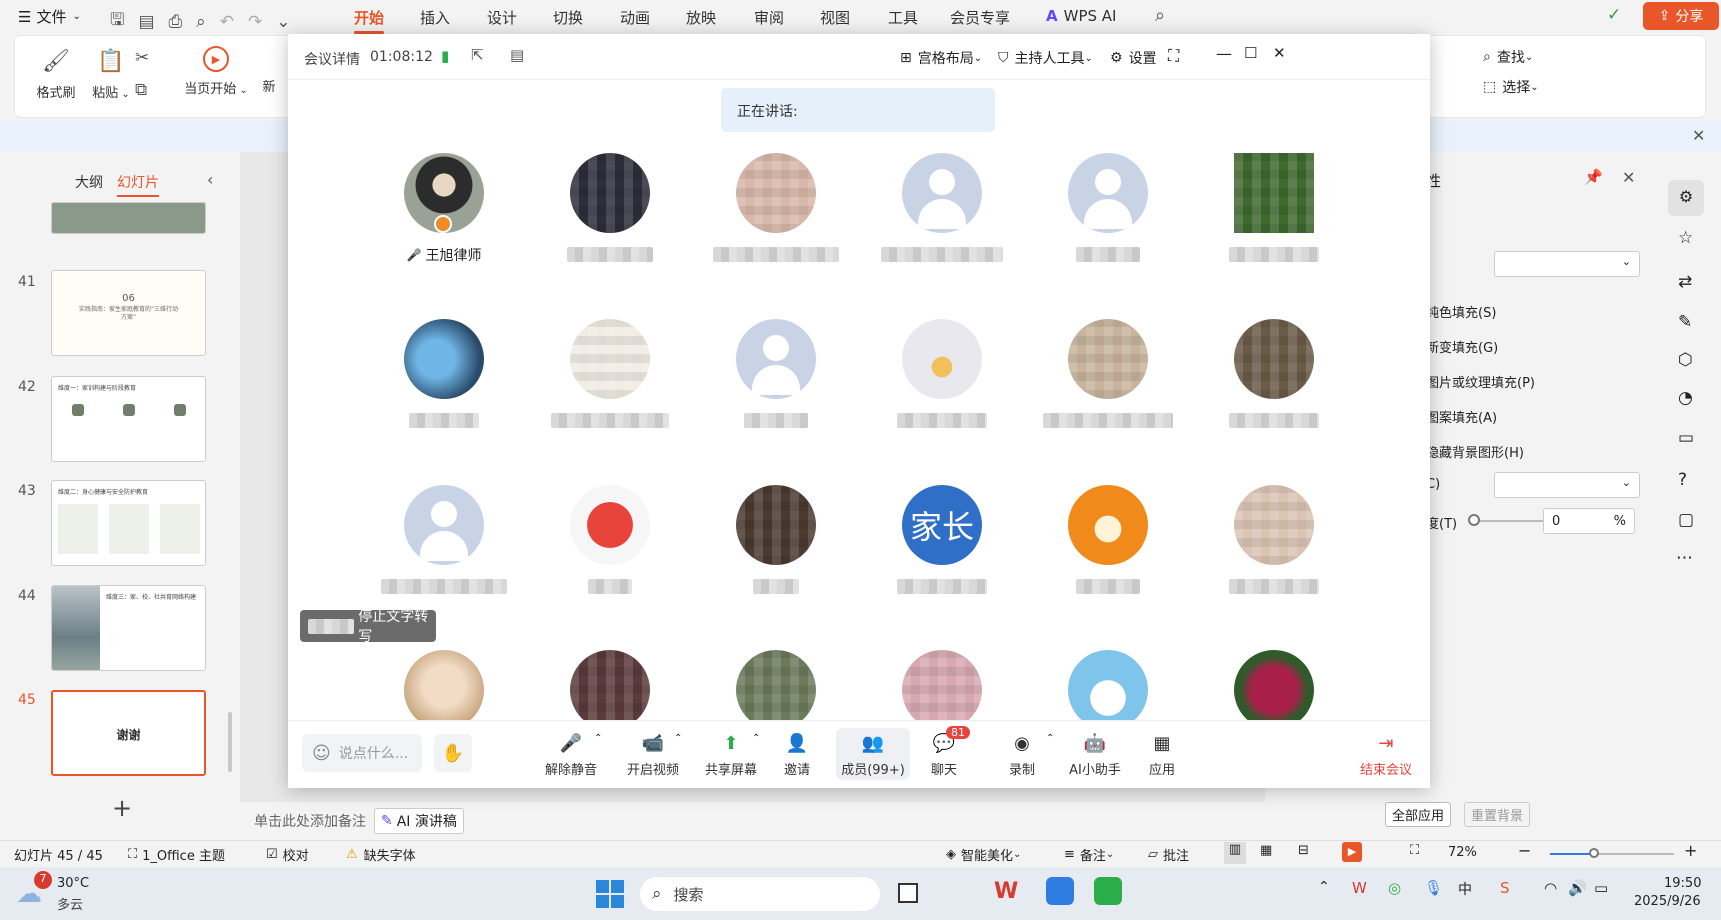 The width and height of the screenshot is (1721, 920). Describe the element at coordinates (1685, 282) in the screenshot. I see `transform-icon: ⇄` at that location.